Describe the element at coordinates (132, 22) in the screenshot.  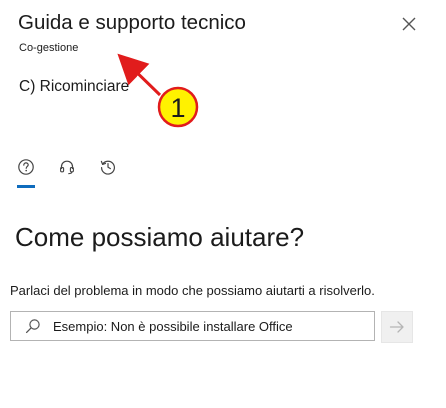
I see `panel-title: Guida e supporto tecnico` at that location.